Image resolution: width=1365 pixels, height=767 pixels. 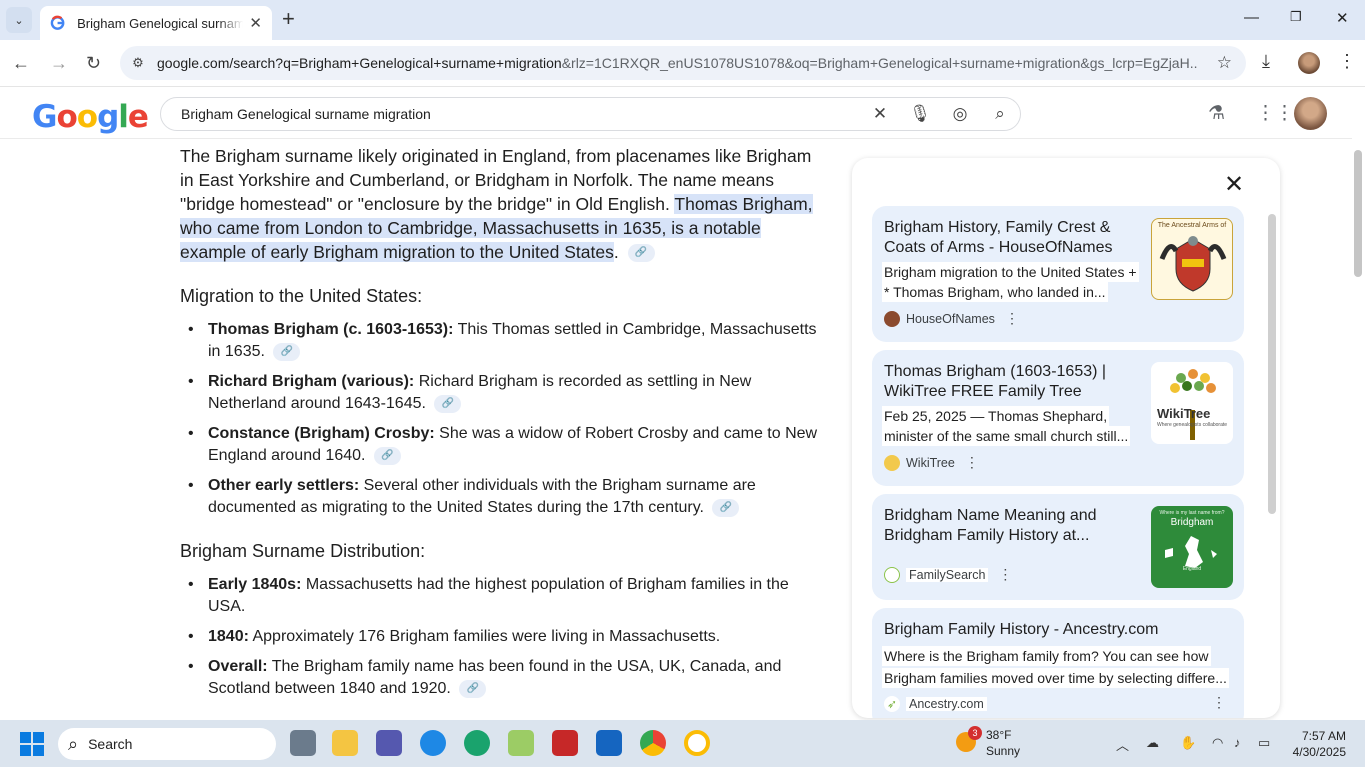 I want to click on weather-temp: 38°F, so click(x=999, y=735).